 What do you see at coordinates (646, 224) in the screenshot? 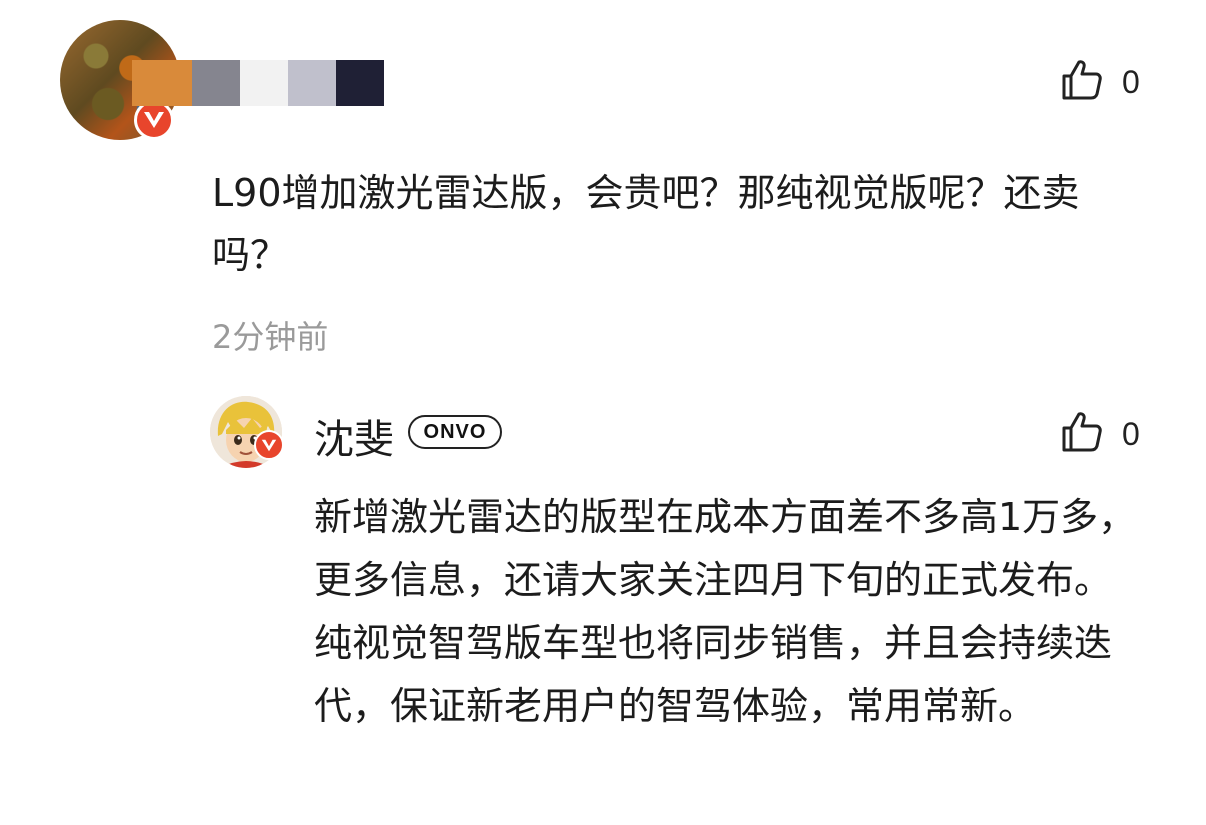
I see `comment-text: L90增加激光雷达版，会贵吧？那纯视觉版呢？还卖吗？` at bounding box center [646, 224].